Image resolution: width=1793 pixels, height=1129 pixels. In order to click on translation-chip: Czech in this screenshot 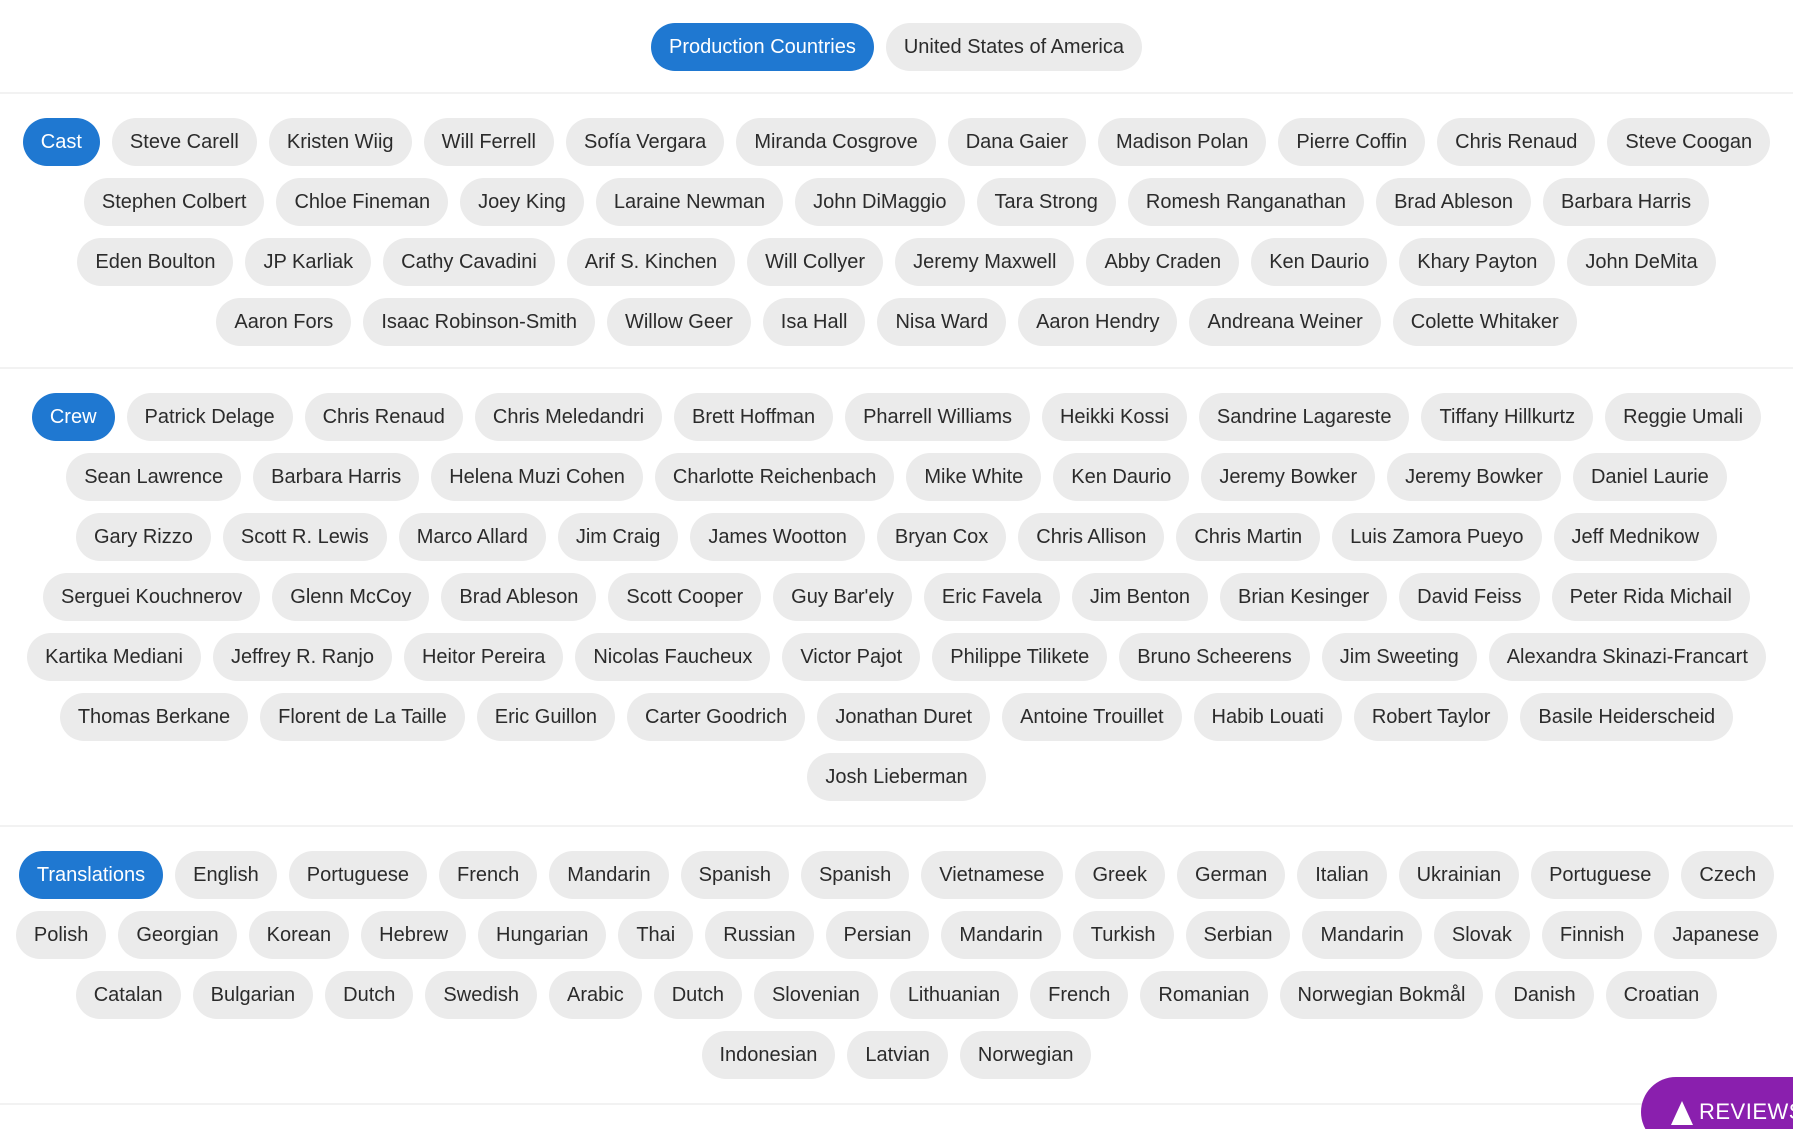, I will do `click(1728, 875)`.